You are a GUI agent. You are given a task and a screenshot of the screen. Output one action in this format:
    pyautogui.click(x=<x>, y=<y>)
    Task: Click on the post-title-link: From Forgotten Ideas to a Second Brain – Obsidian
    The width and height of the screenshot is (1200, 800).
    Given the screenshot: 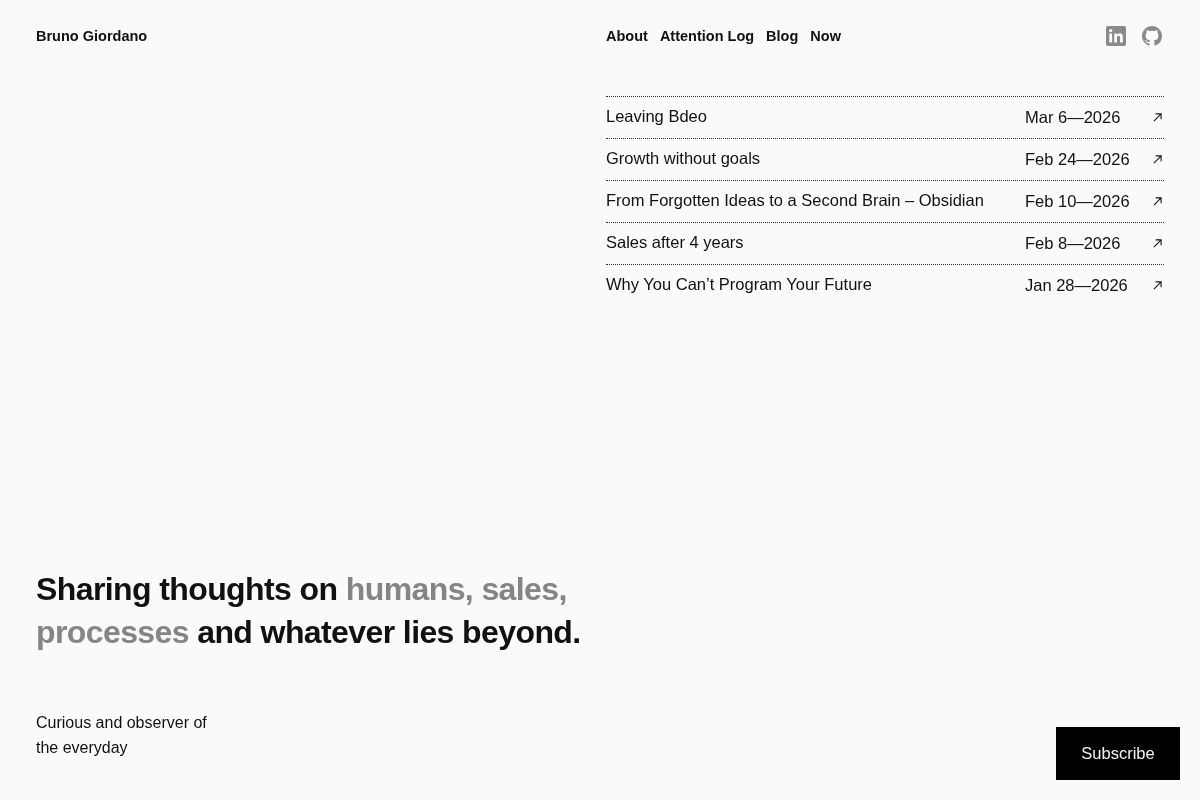 What is the action you would take?
    pyautogui.click(x=795, y=200)
    